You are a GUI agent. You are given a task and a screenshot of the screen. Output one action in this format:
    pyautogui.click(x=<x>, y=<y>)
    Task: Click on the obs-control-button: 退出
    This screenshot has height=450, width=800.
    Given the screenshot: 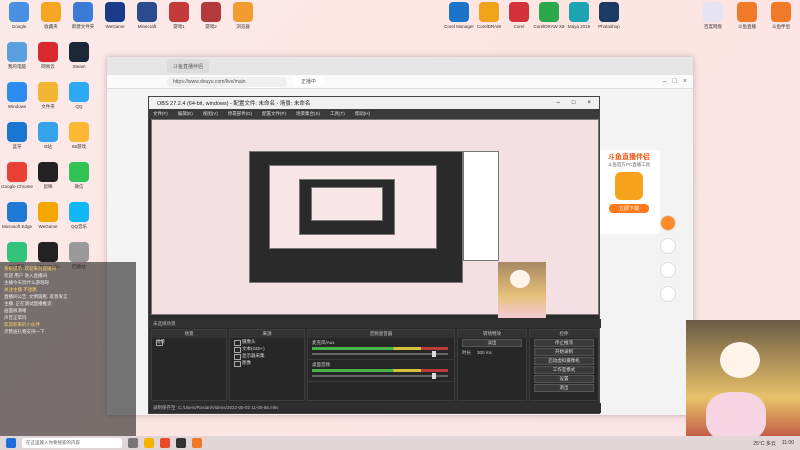 What is the action you would take?
    pyautogui.click(x=564, y=388)
    